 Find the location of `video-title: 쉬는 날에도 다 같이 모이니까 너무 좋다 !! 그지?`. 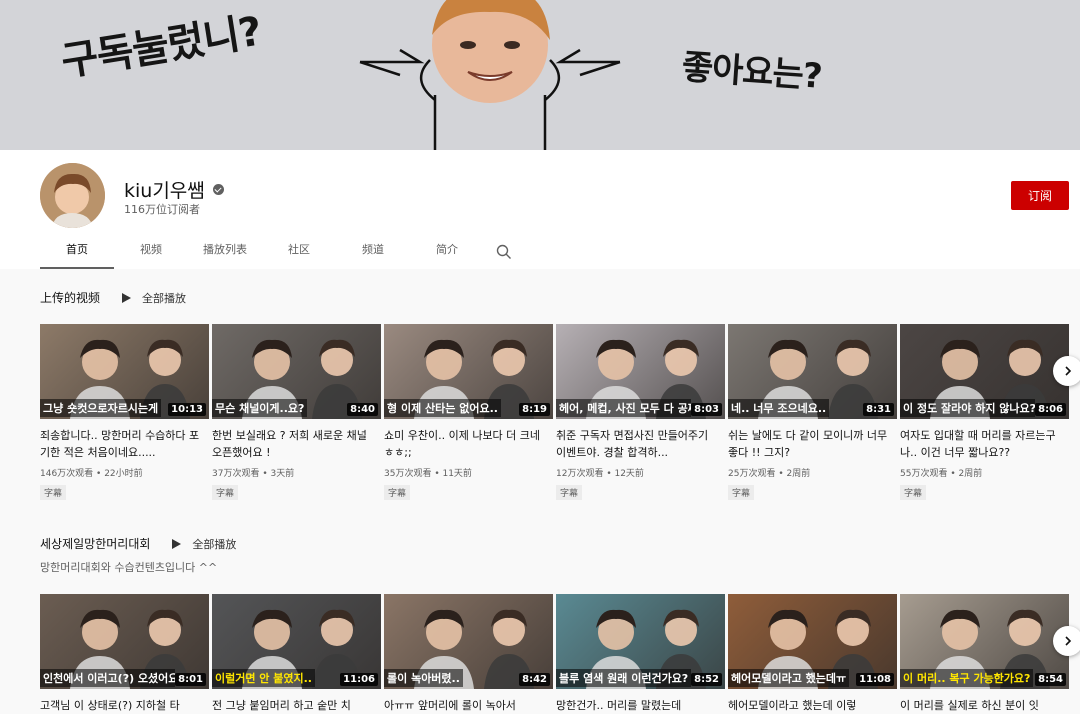

video-title: 쉬는 날에도 다 같이 모이니까 너무 좋다 !! 그지? is located at coordinates (812, 444).